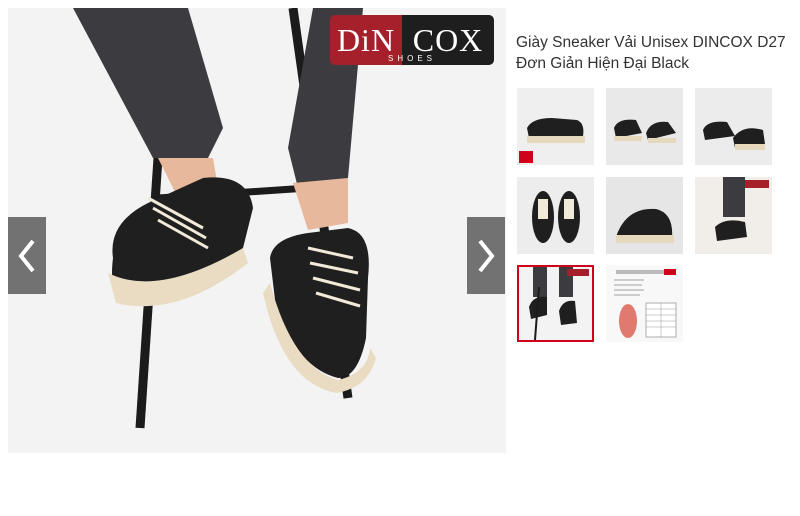 This screenshot has height=516, width=800. What do you see at coordinates (366, 40) in the screenshot?
I see `logo-text-left: DiN` at bounding box center [366, 40].